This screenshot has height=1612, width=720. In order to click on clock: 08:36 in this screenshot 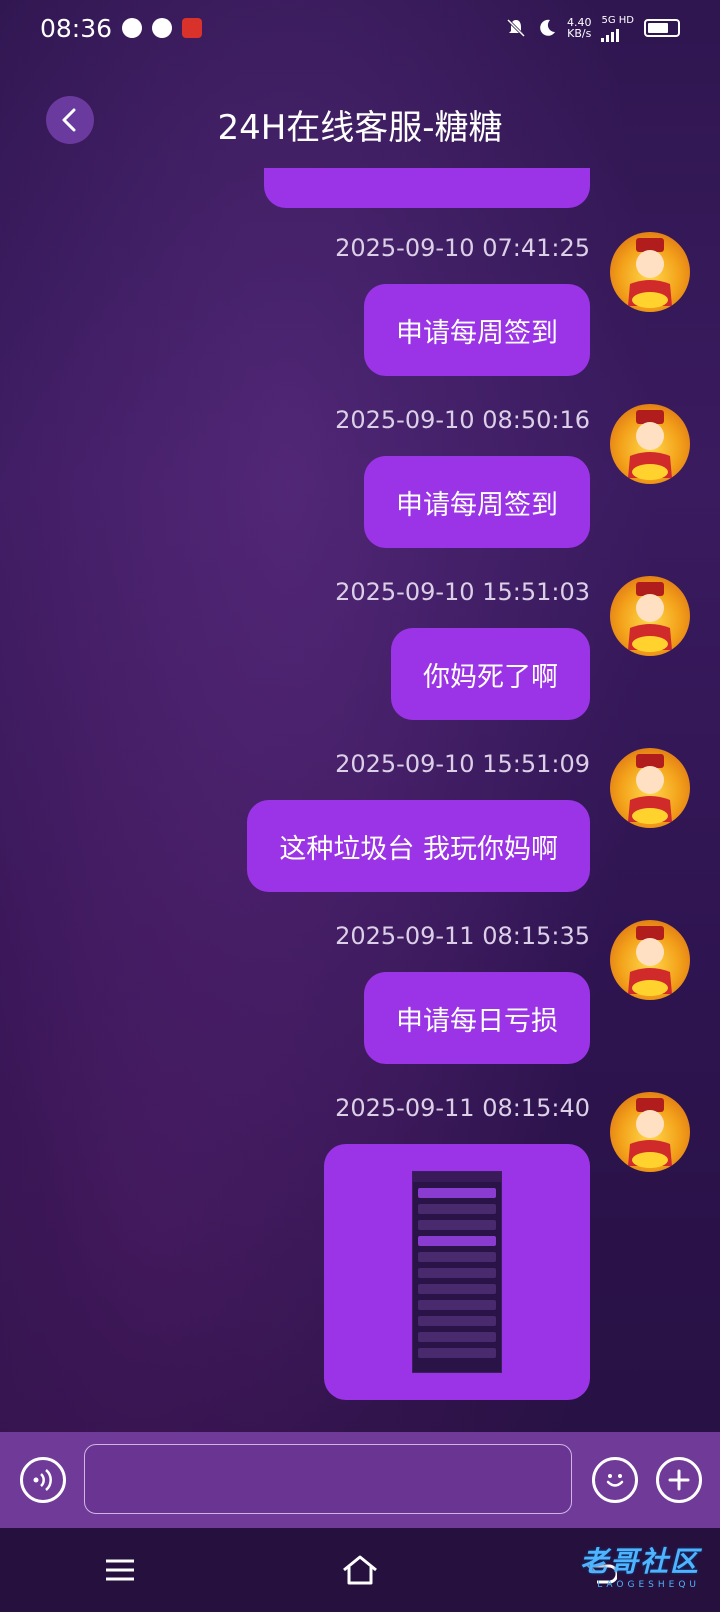, I will do `click(76, 28)`.